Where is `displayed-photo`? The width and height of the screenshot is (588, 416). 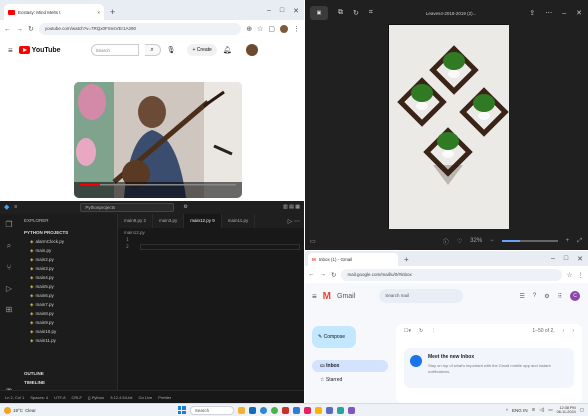
displayed-photo is located at coordinates (448, 126).